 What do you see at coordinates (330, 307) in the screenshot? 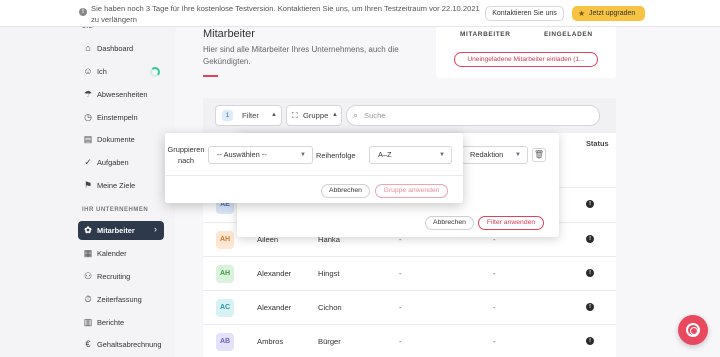
I see `last-name: Cichon` at bounding box center [330, 307].